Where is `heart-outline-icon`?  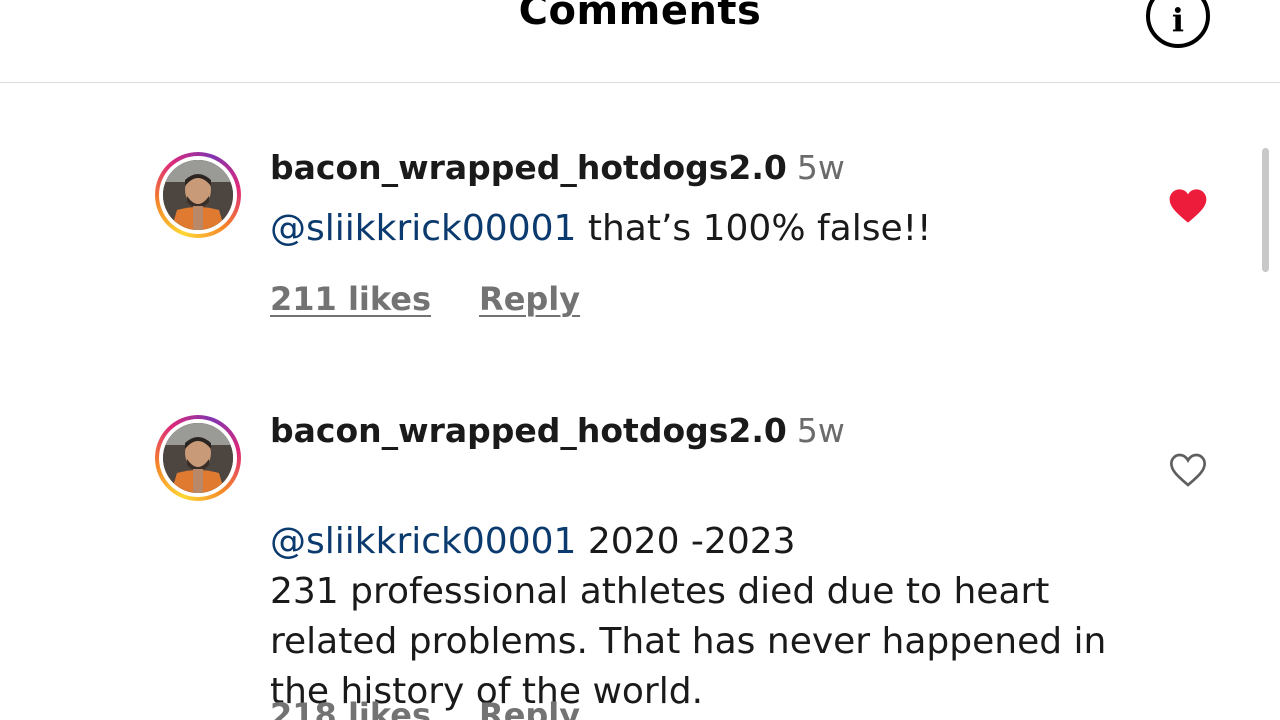 heart-outline-icon is located at coordinates (1188, 470).